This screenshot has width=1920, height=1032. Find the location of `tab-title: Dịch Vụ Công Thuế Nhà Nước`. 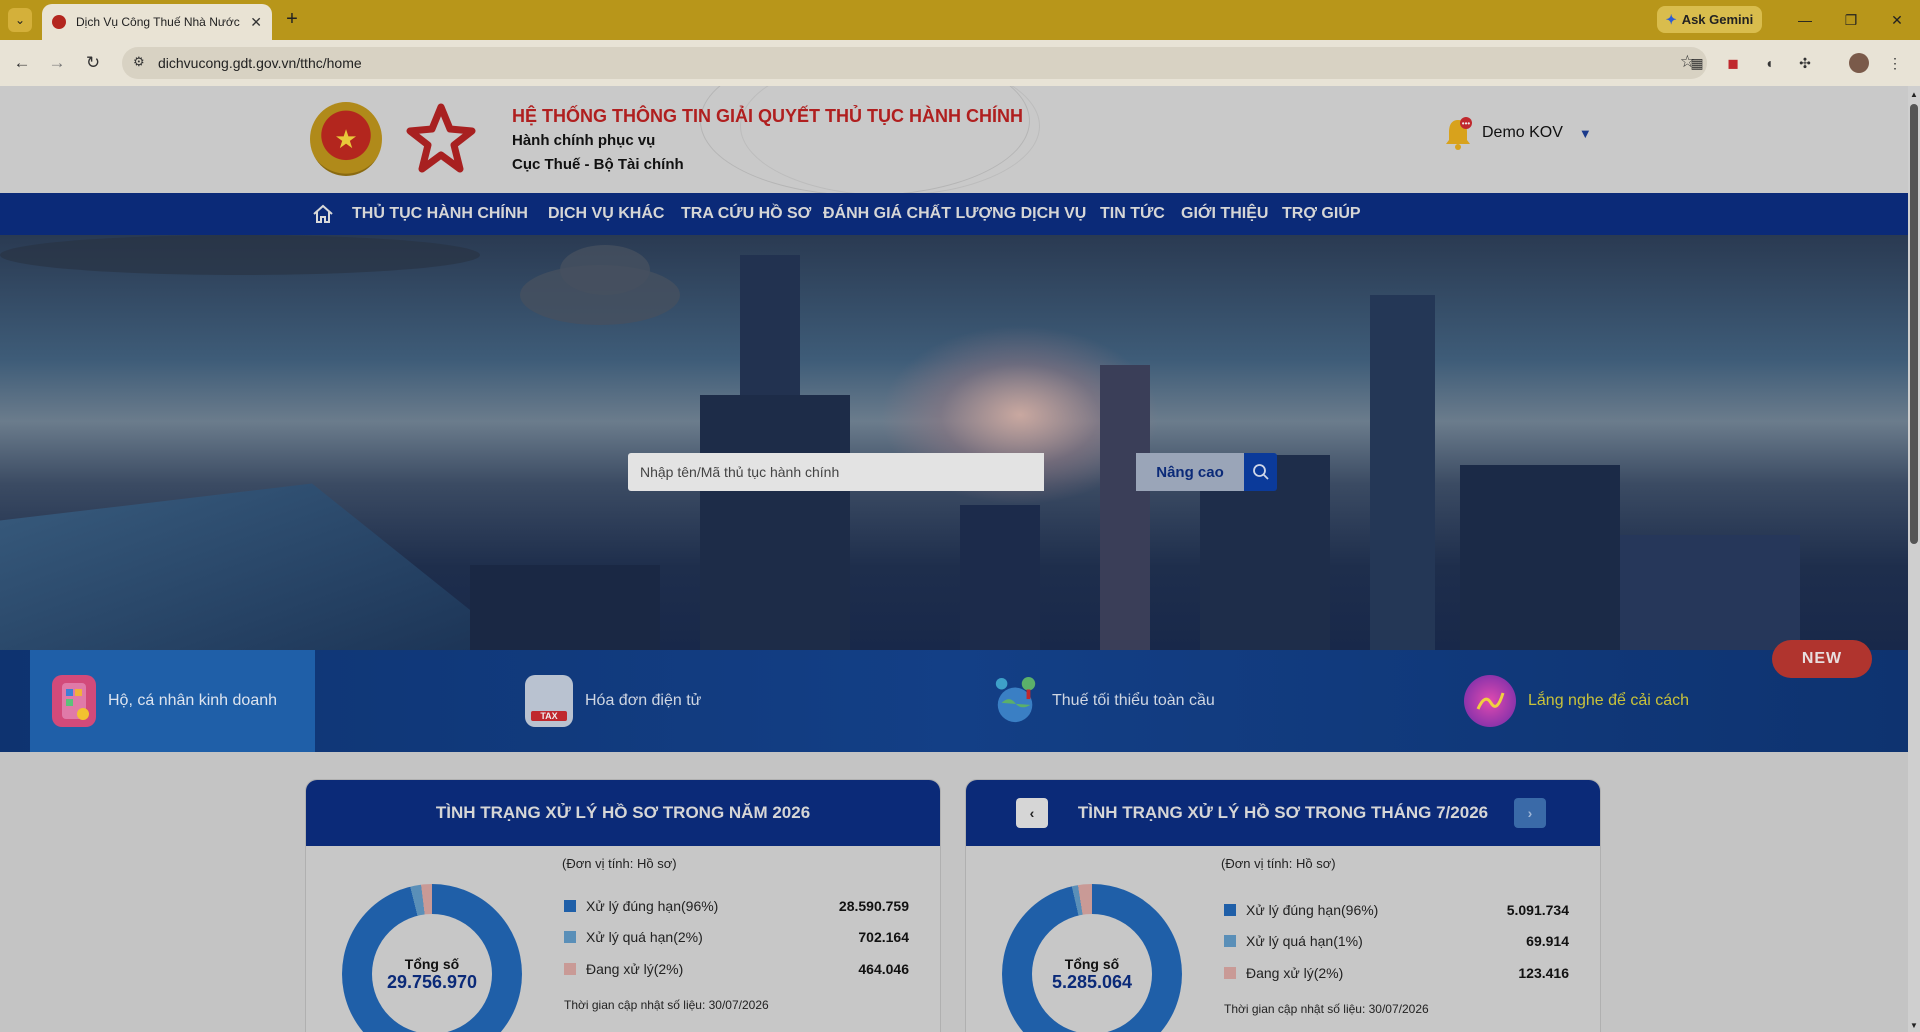

tab-title: Dịch Vụ Công Thuế Nhà Nước is located at coordinates (158, 22).